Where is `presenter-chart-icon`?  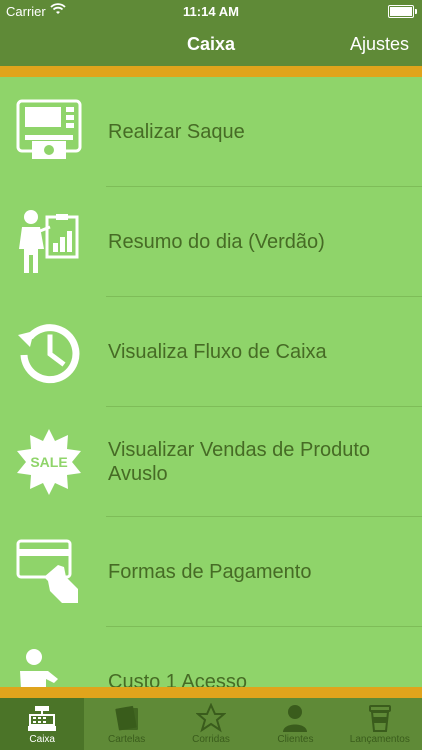
presenter-chart-icon is located at coordinates (49, 241).